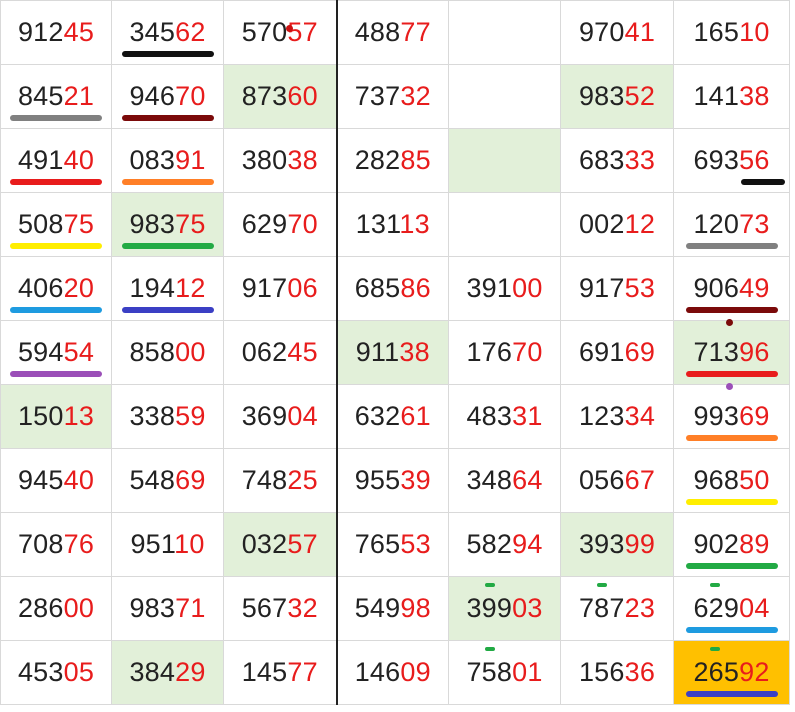  What do you see at coordinates (392, 32) in the screenshot?
I see `grid-cell: 48877` at bounding box center [392, 32].